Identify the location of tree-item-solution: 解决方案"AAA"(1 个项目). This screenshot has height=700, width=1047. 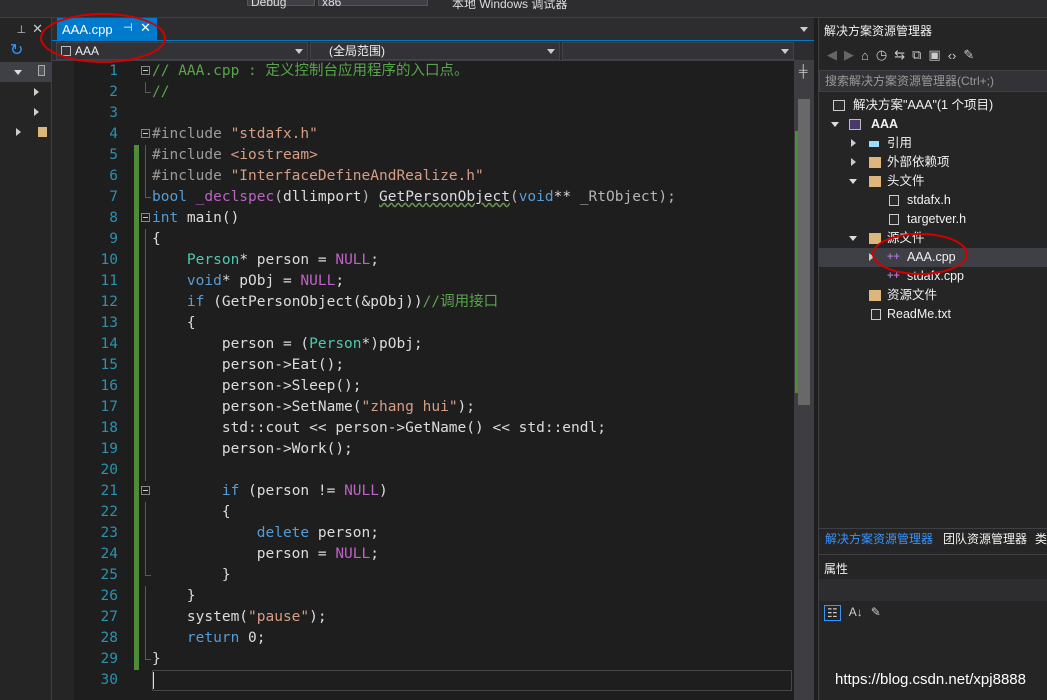
(933, 105).